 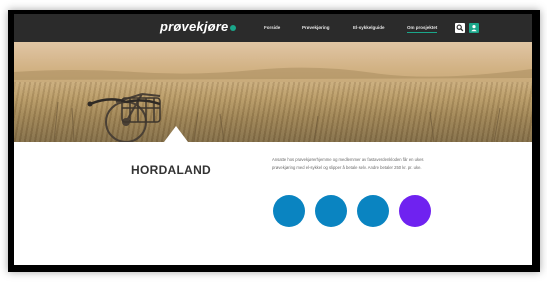 I want to click on region-title: HORDALAND, so click(x=171, y=170).